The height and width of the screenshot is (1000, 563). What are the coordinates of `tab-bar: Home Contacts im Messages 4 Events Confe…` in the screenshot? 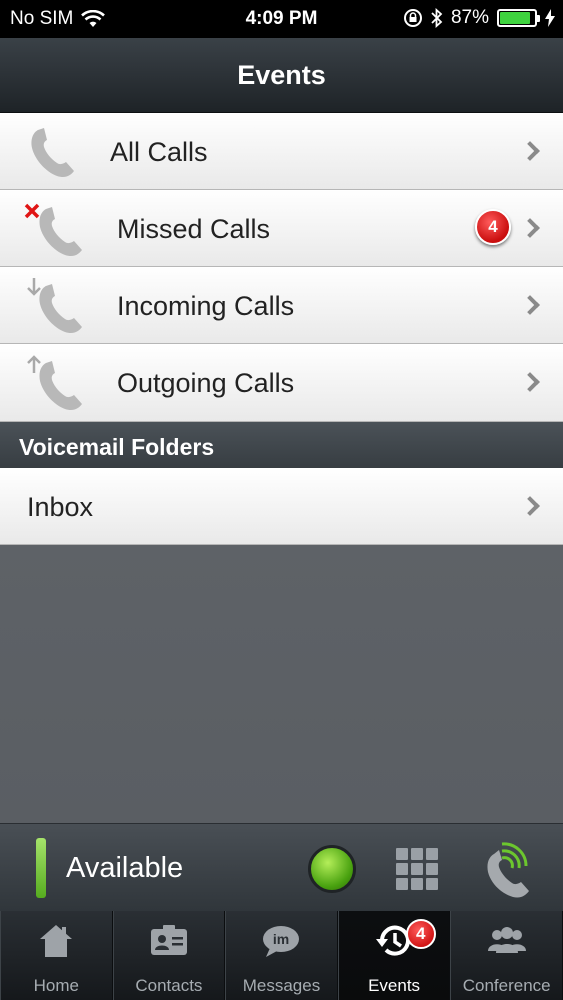 It's located at (281, 955).